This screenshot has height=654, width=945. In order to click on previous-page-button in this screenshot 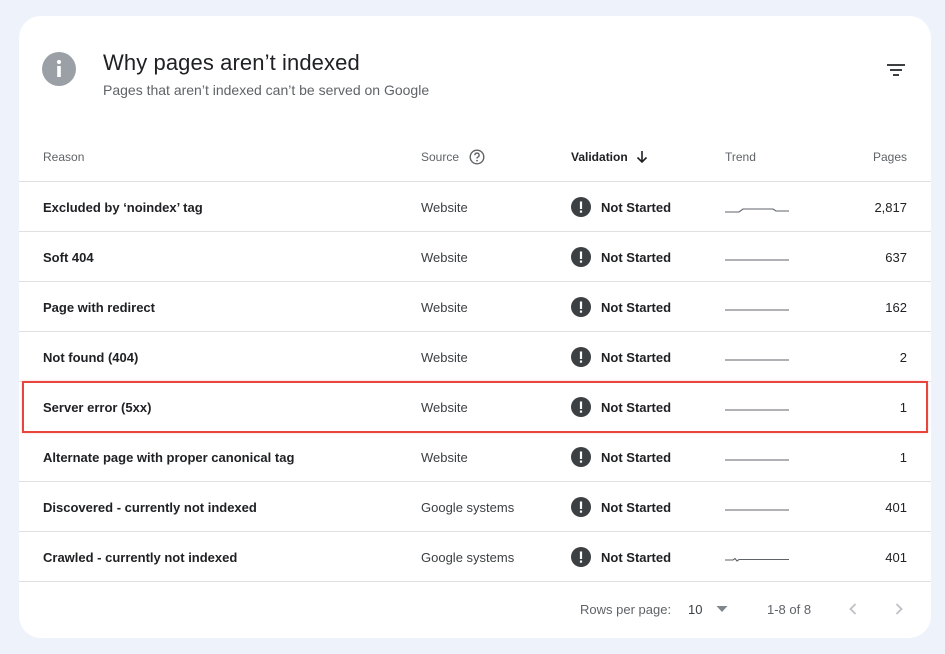, I will do `click(853, 609)`.